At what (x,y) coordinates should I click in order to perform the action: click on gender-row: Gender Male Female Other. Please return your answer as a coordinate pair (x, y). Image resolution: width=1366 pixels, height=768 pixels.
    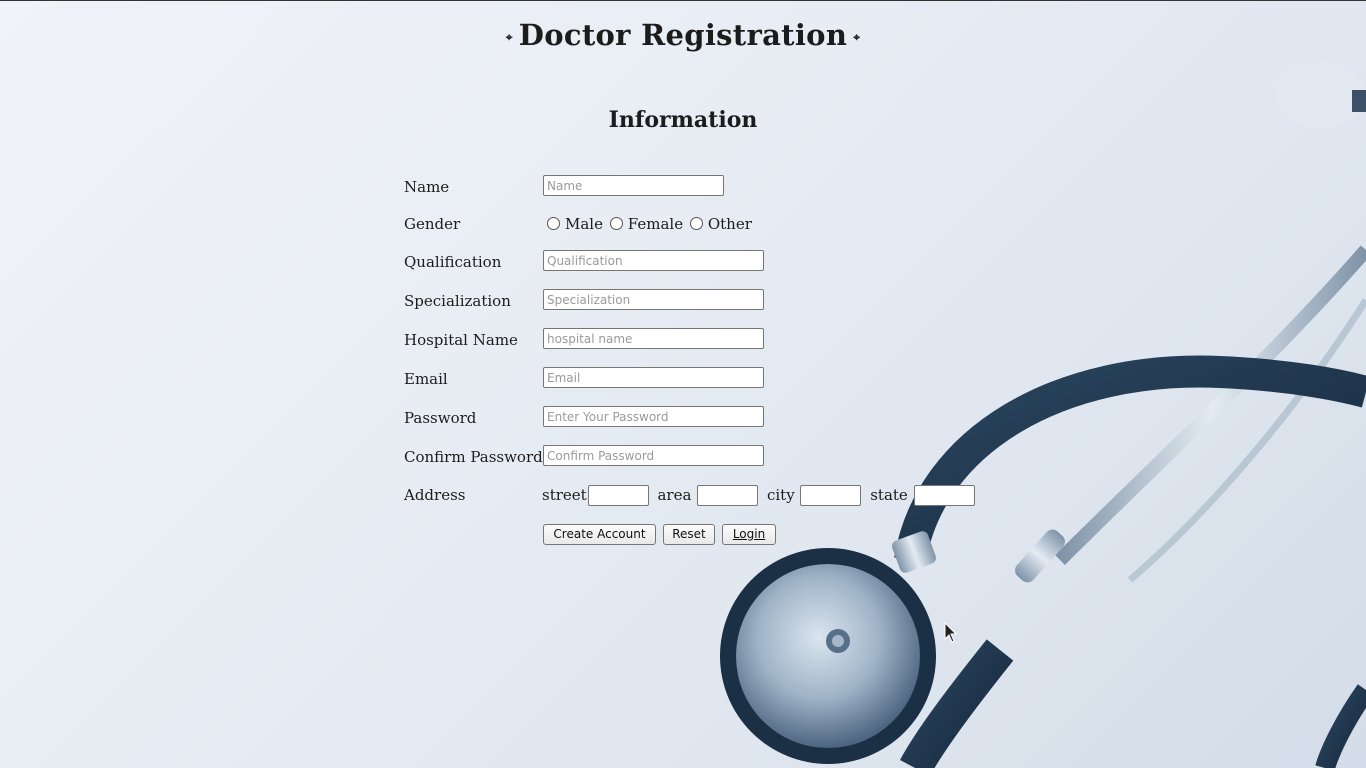
    Looking at the image, I should click on (754, 224).